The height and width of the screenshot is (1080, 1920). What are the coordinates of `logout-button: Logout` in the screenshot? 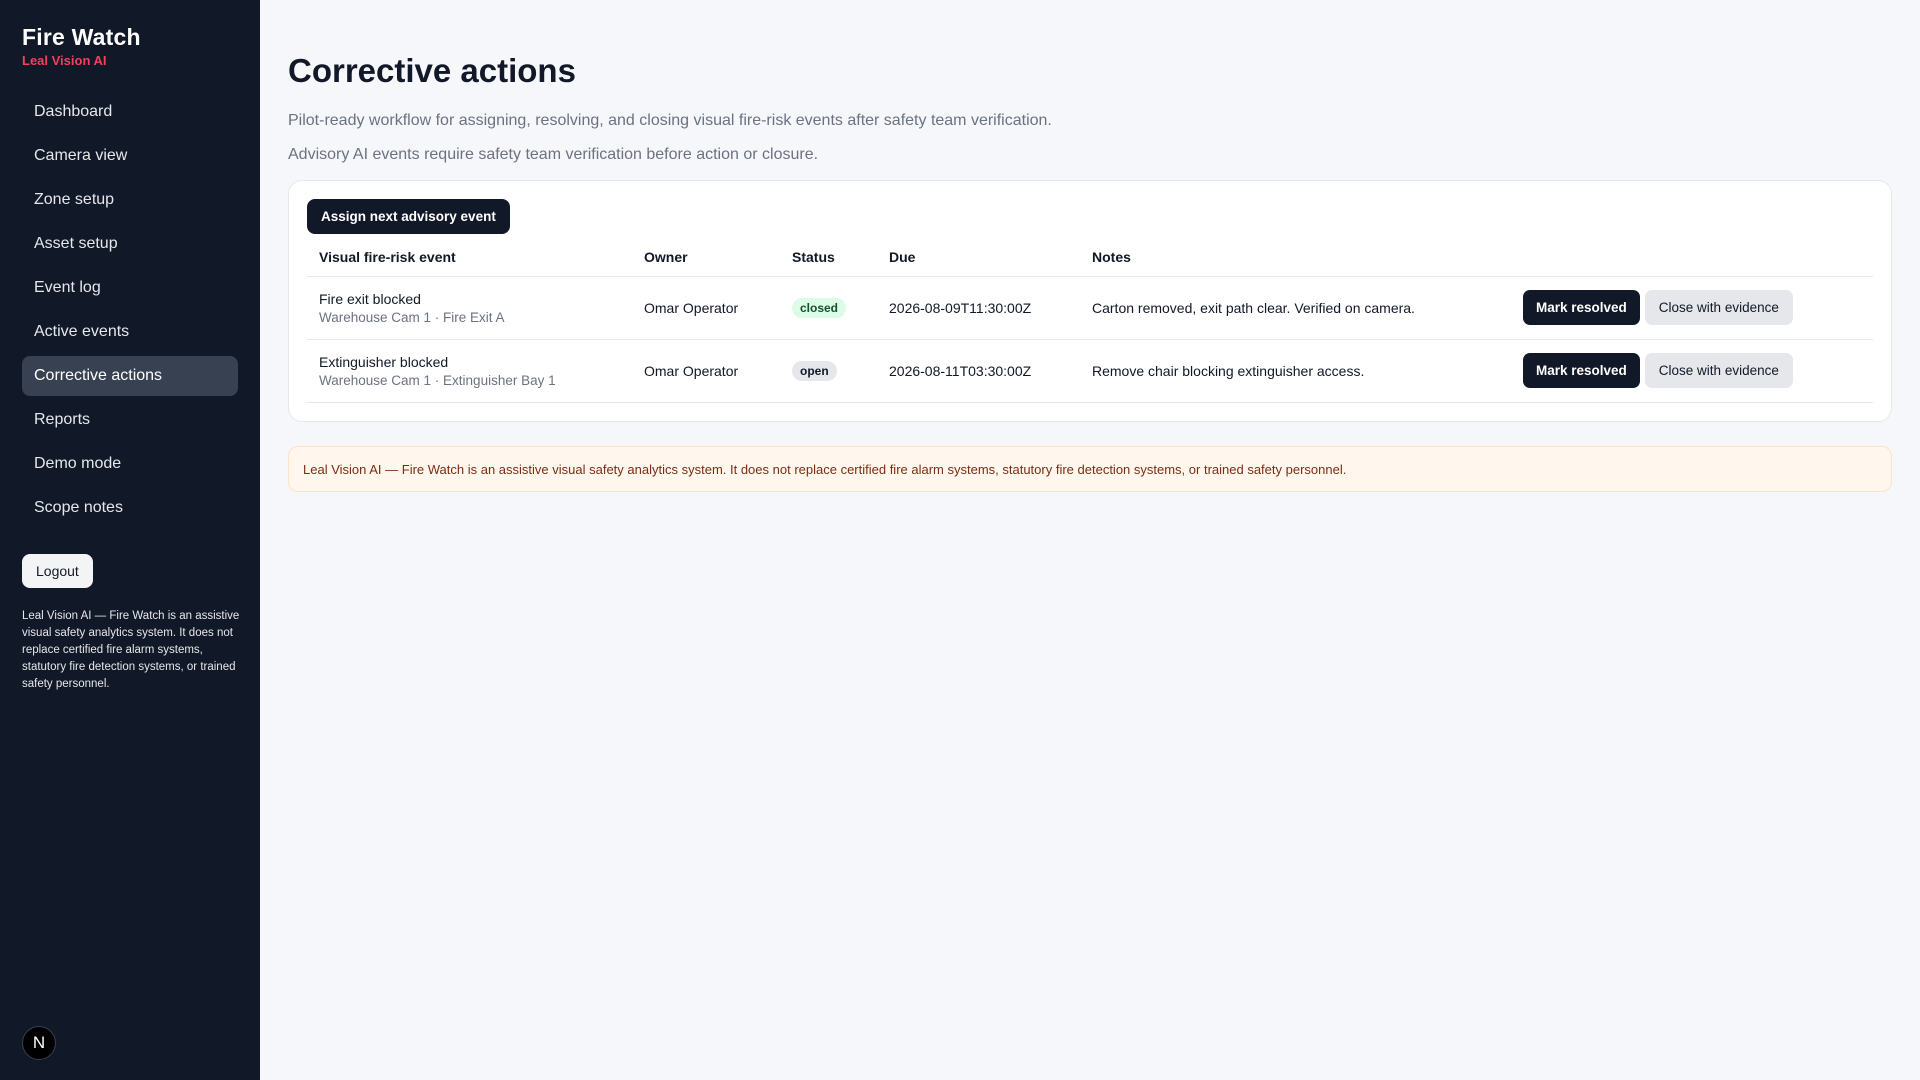 It's located at (57, 571).